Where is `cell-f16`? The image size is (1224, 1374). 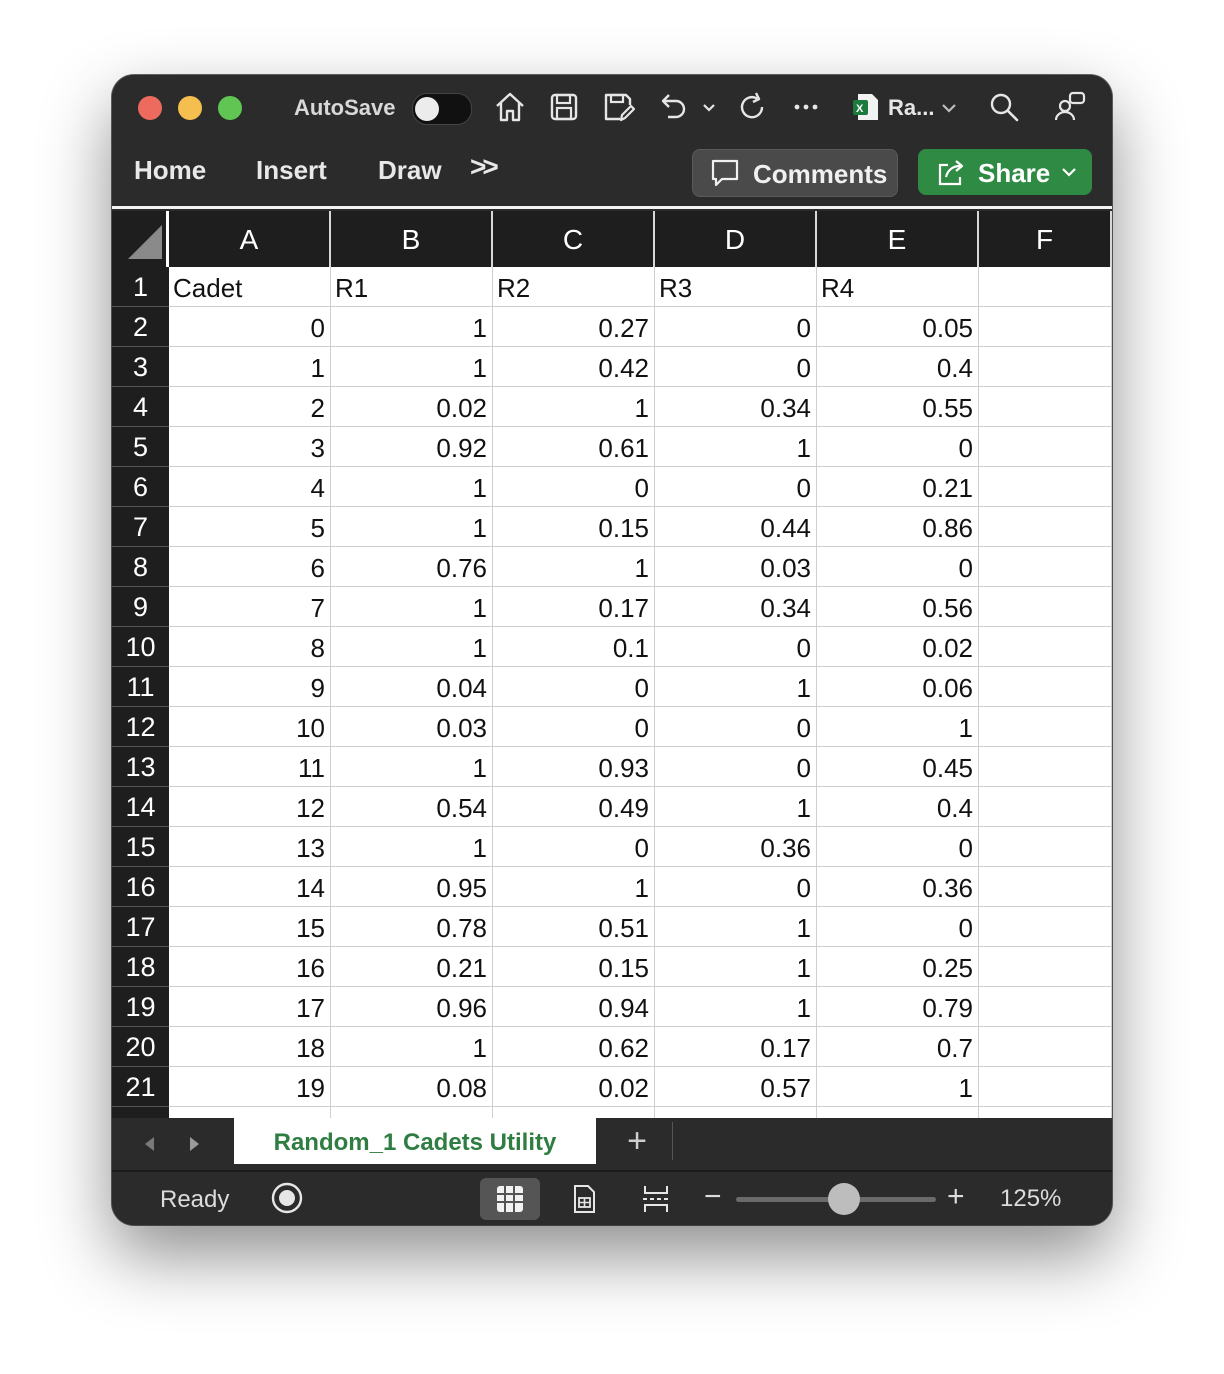 cell-f16 is located at coordinates (1045, 887).